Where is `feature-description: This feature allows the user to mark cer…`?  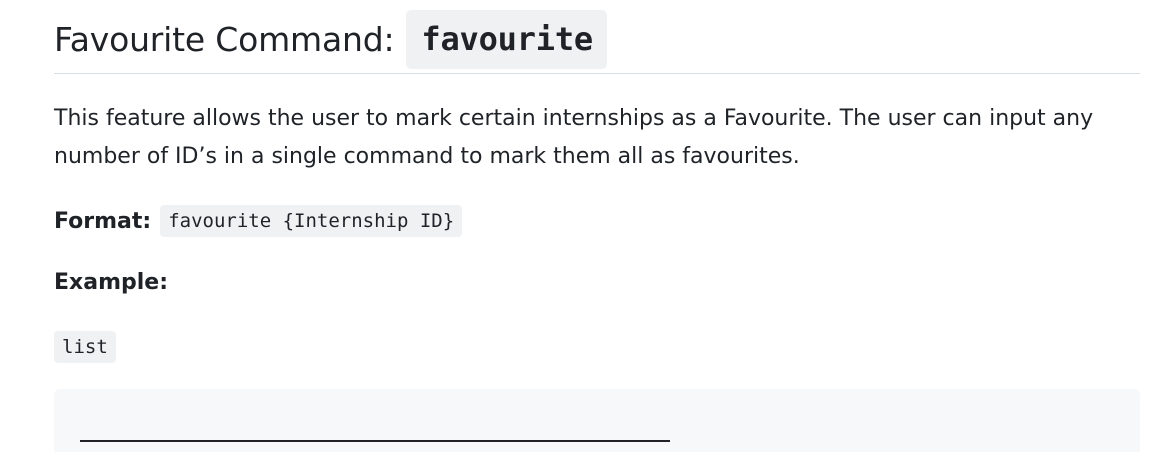
feature-description: This feature allows the user to mark cer… is located at coordinates (574, 137).